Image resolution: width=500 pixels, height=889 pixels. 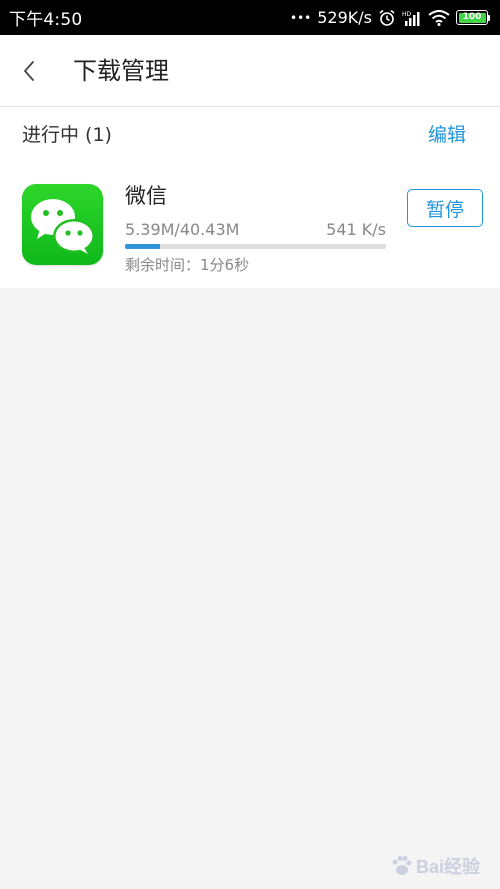 I want to click on app-name: 微信, so click(x=146, y=196).